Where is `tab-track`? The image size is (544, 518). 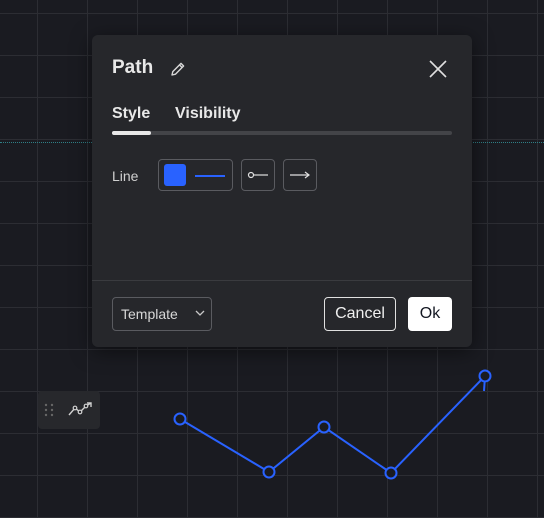 tab-track is located at coordinates (282, 133).